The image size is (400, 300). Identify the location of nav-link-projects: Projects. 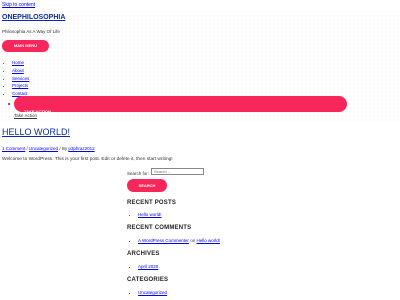
(20, 85).